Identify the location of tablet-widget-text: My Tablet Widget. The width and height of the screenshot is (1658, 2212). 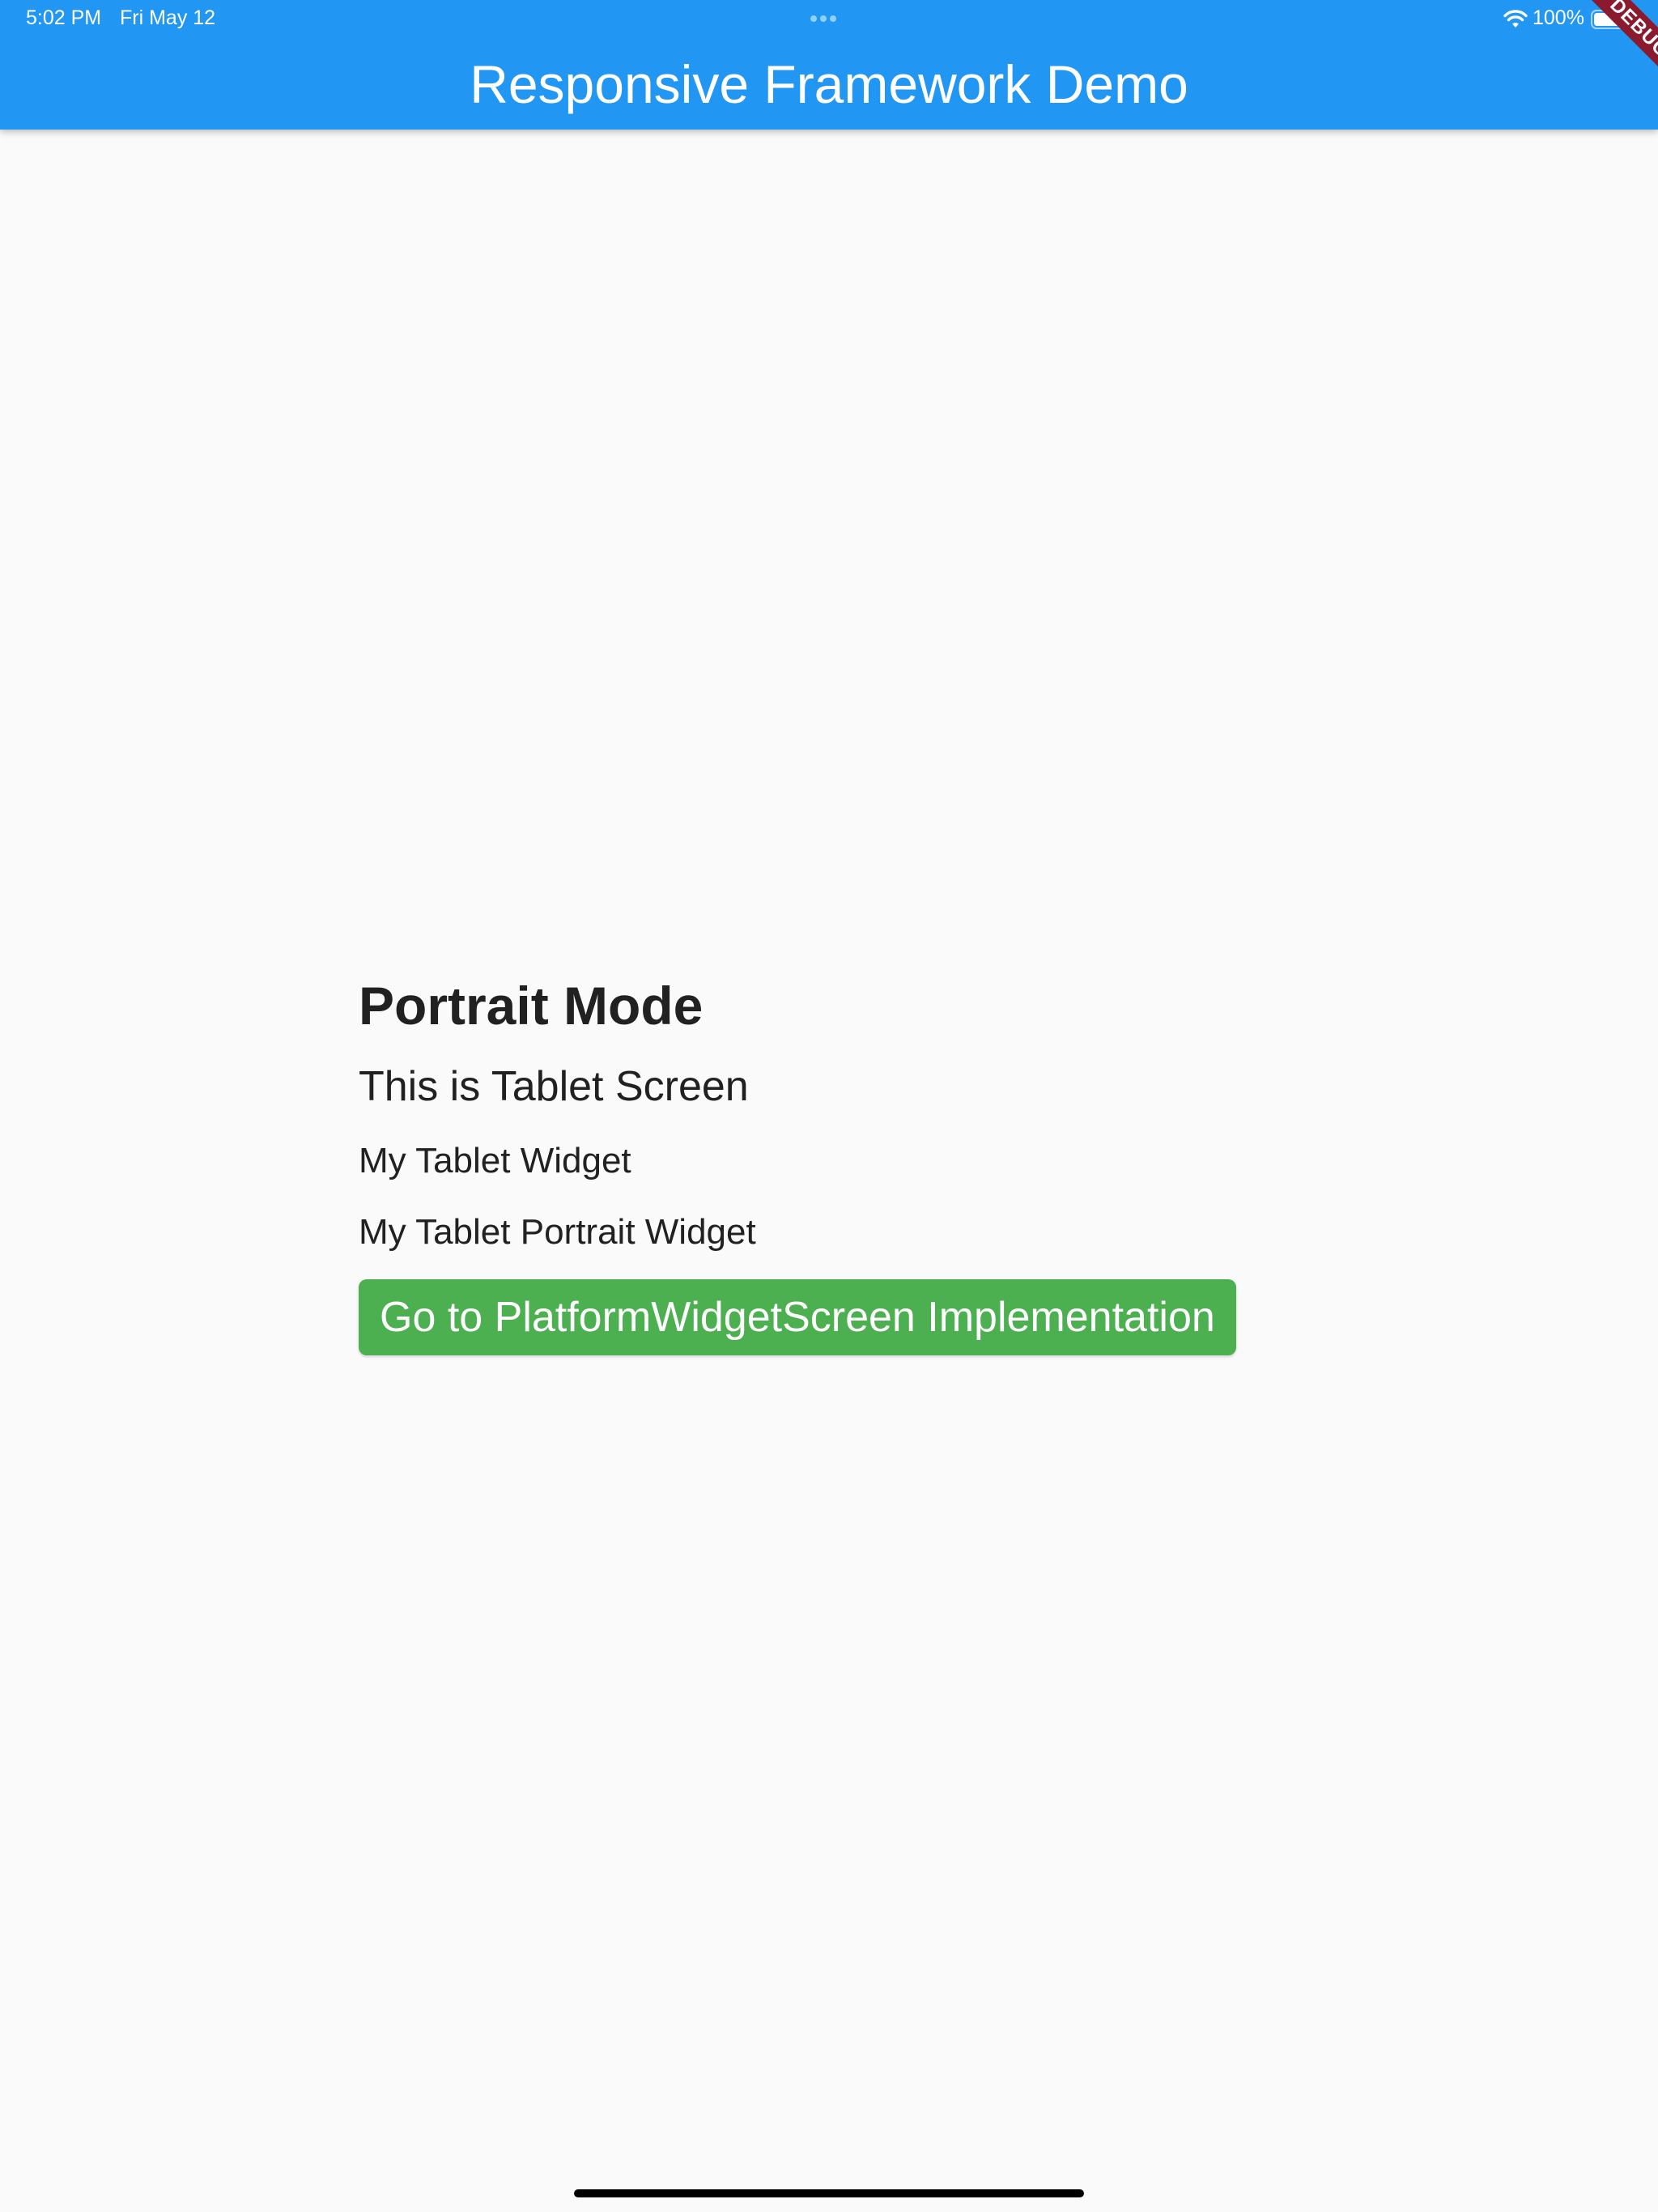
(495, 1161).